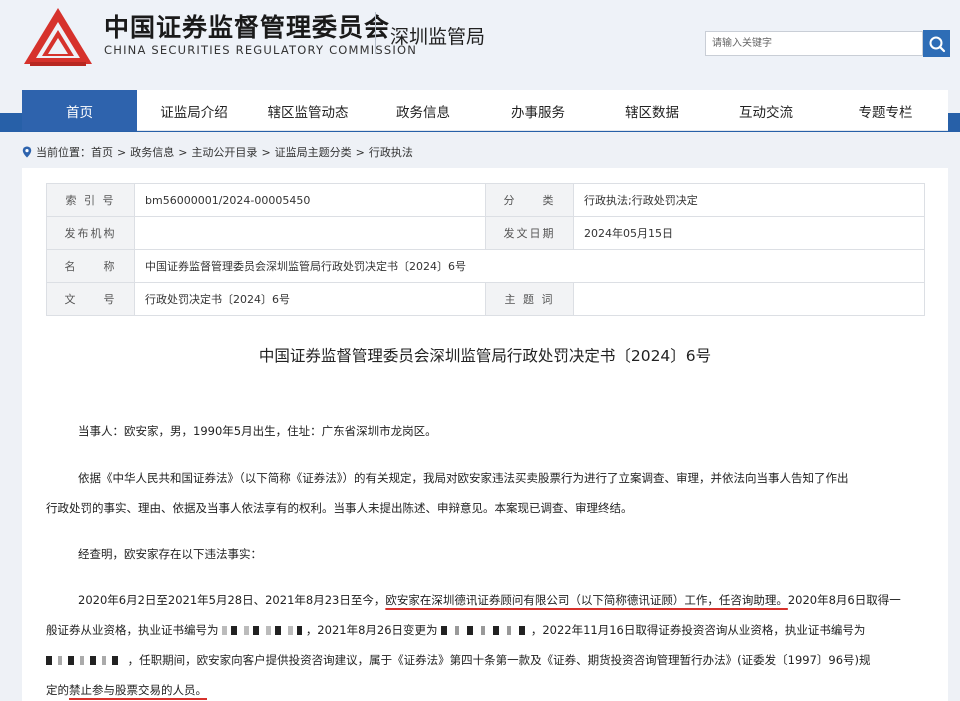  What do you see at coordinates (232, 600) in the screenshot?
I see `facts-period-text: 2020年6月2日至2021年5月28日、2021年8月23日至今，` at bounding box center [232, 600].